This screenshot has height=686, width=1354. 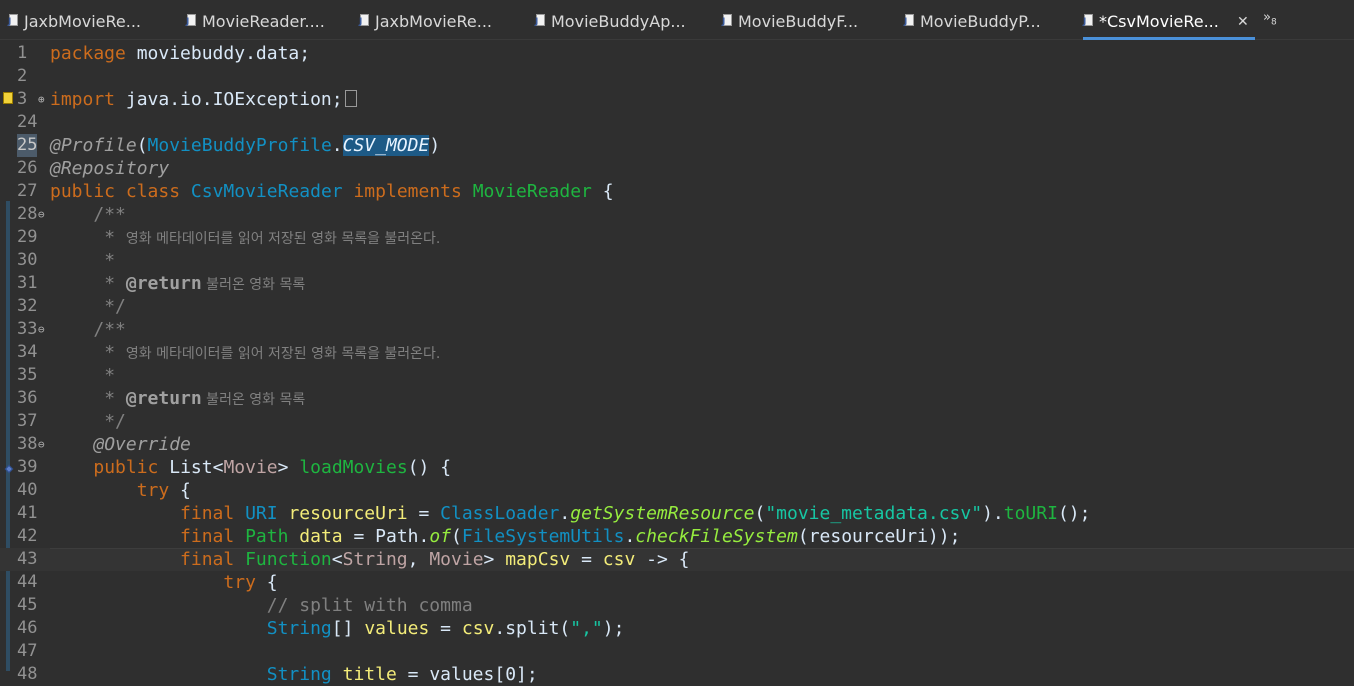 What do you see at coordinates (109, 421) in the screenshot?
I see `javadoc: */` at bounding box center [109, 421].